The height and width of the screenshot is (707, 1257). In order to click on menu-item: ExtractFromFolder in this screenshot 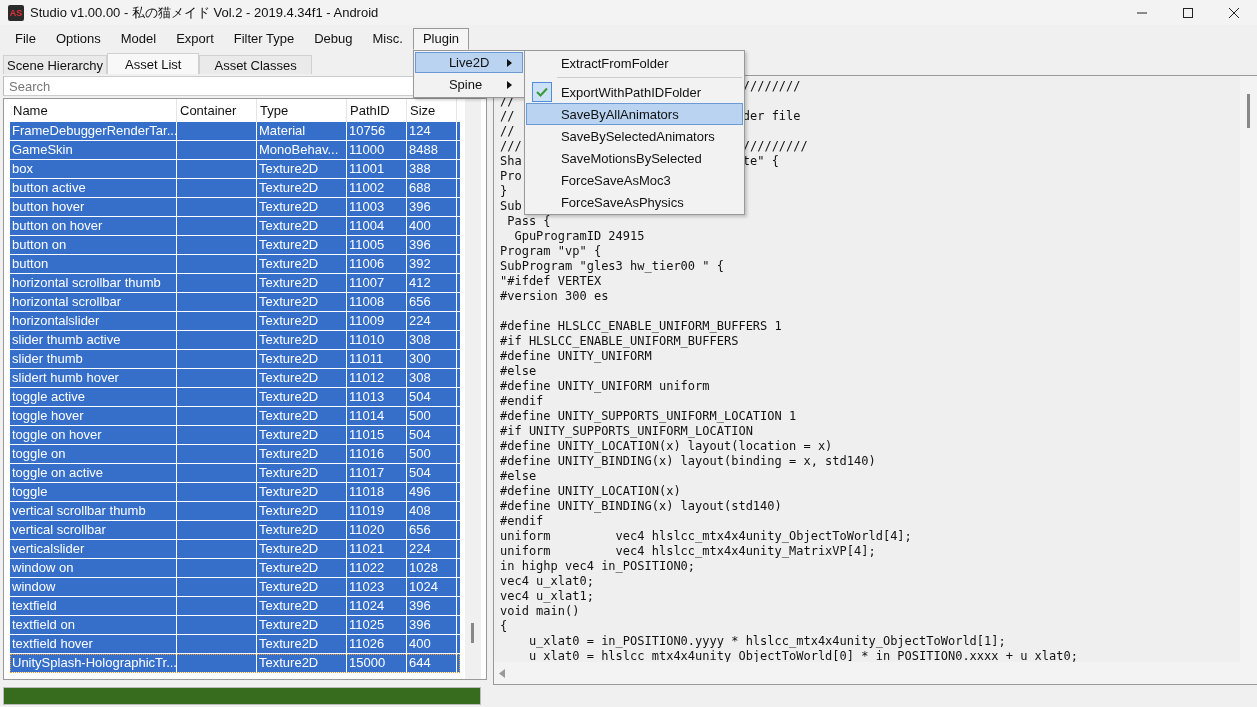, I will do `click(634, 63)`.